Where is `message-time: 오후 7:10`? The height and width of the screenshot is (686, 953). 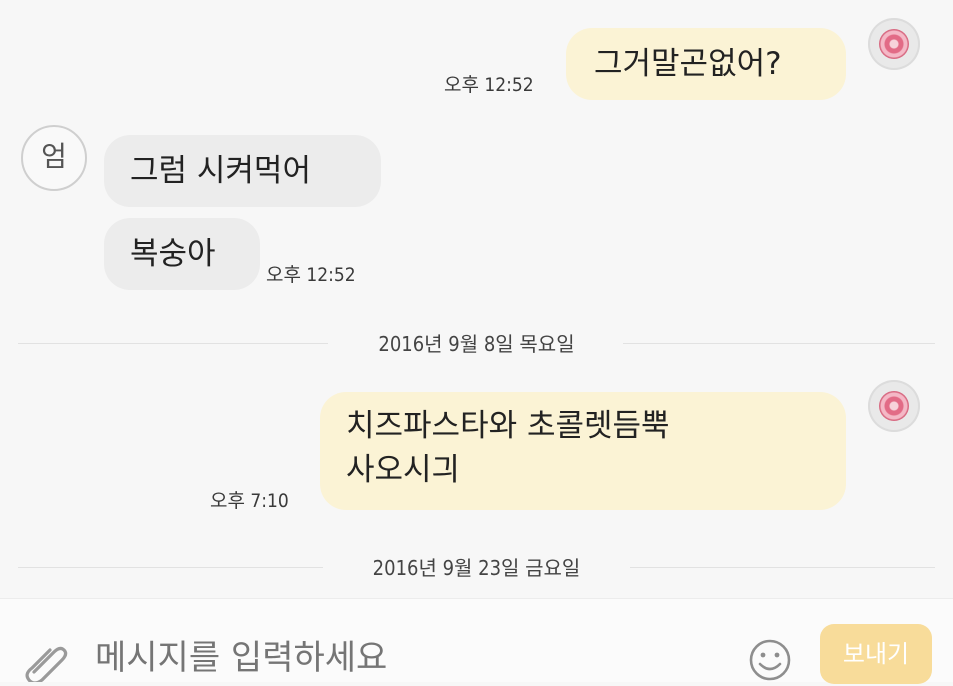
message-time: 오후 7:10 is located at coordinates (249, 501).